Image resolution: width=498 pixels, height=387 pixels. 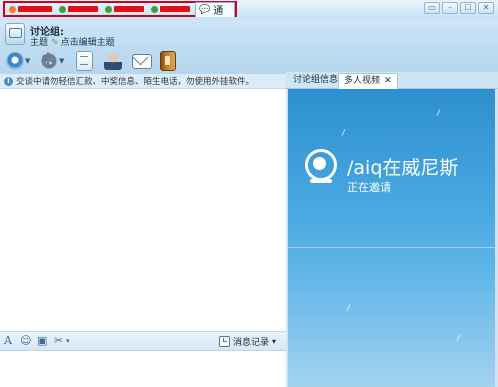 I want to click on app-button, so click(x=168, y=61).